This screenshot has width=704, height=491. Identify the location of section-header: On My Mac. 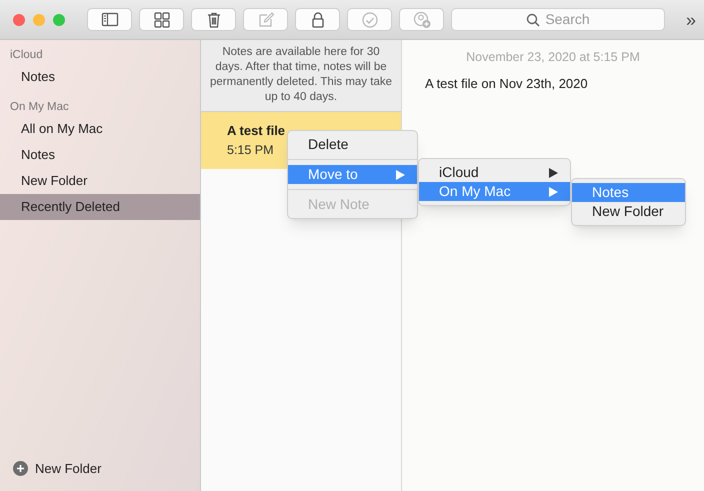
(39, 107).